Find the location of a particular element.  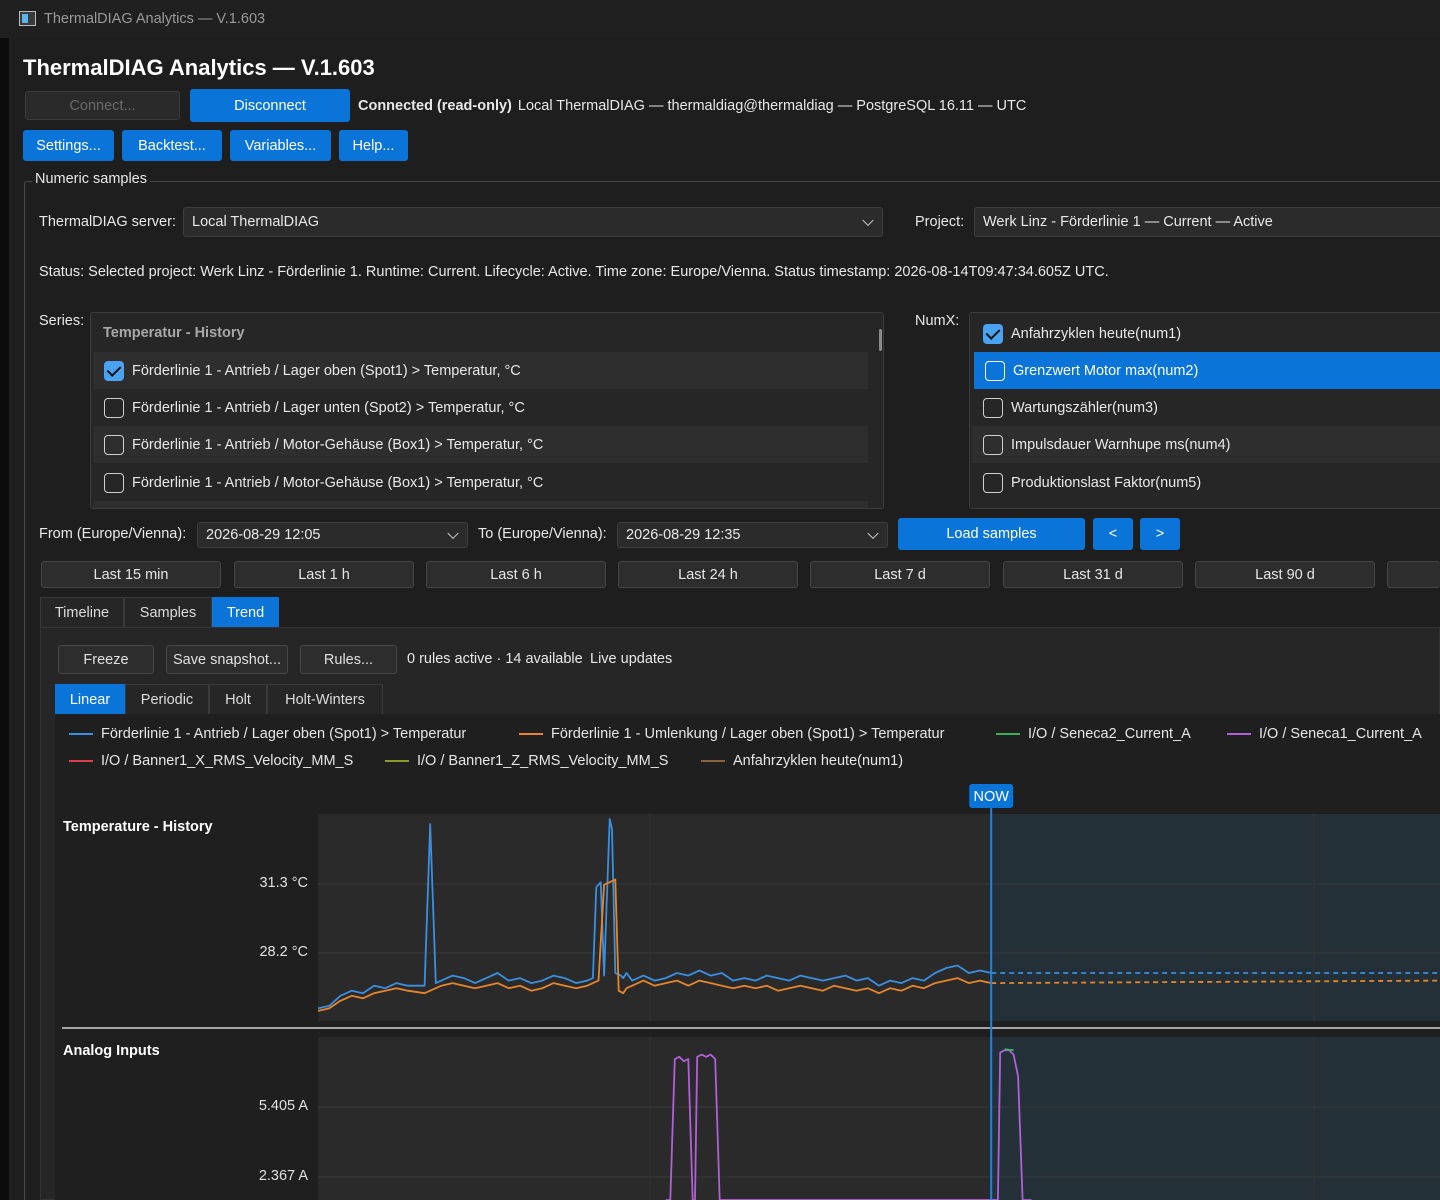

series-line is located at coordinates (1009, 1050).